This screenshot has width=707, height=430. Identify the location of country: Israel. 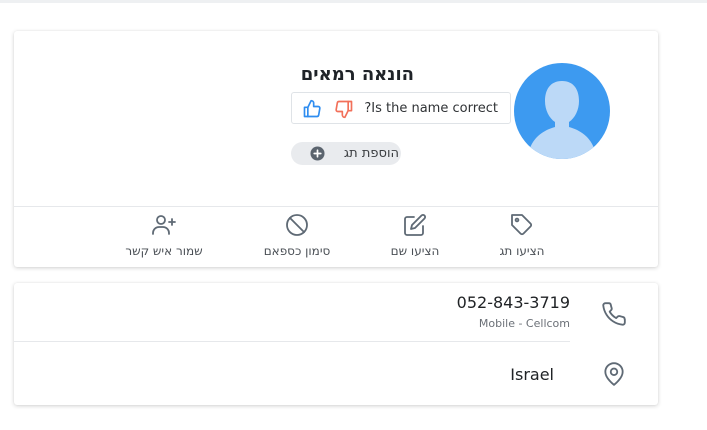
(532, 374).